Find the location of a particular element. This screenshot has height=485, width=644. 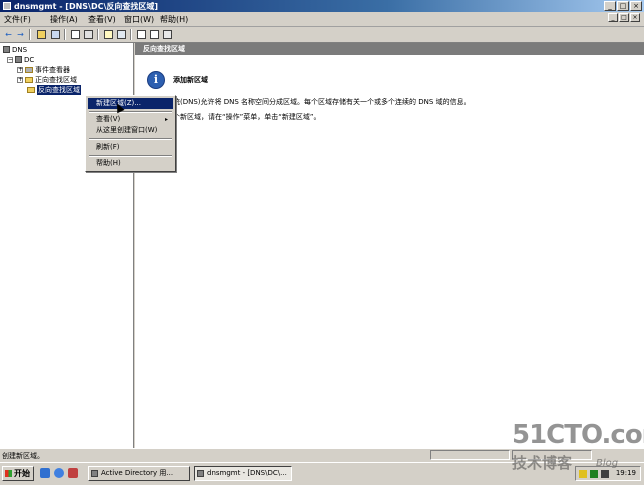

app-icon is located at coordinates (7, 6).